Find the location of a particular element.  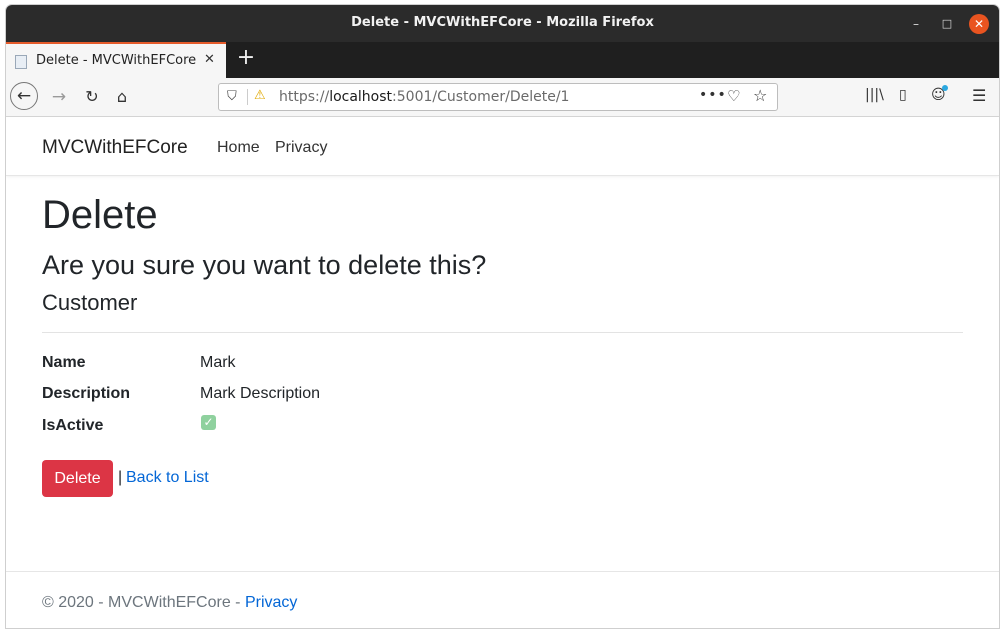

hamburger-menu-icon: ☰ is located at coordinates (979, 95).